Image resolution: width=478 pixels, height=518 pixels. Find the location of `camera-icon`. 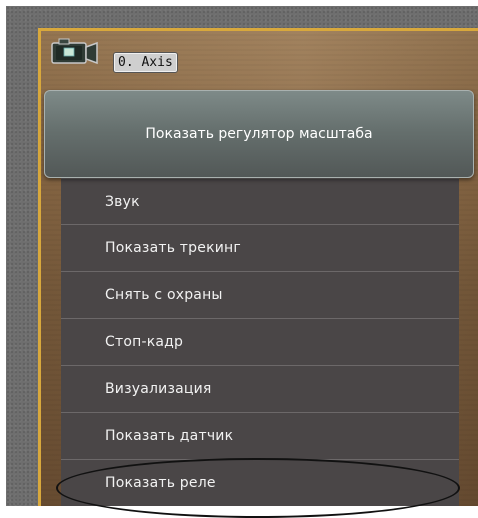

camera-icon is located at coordinates (75, 52).